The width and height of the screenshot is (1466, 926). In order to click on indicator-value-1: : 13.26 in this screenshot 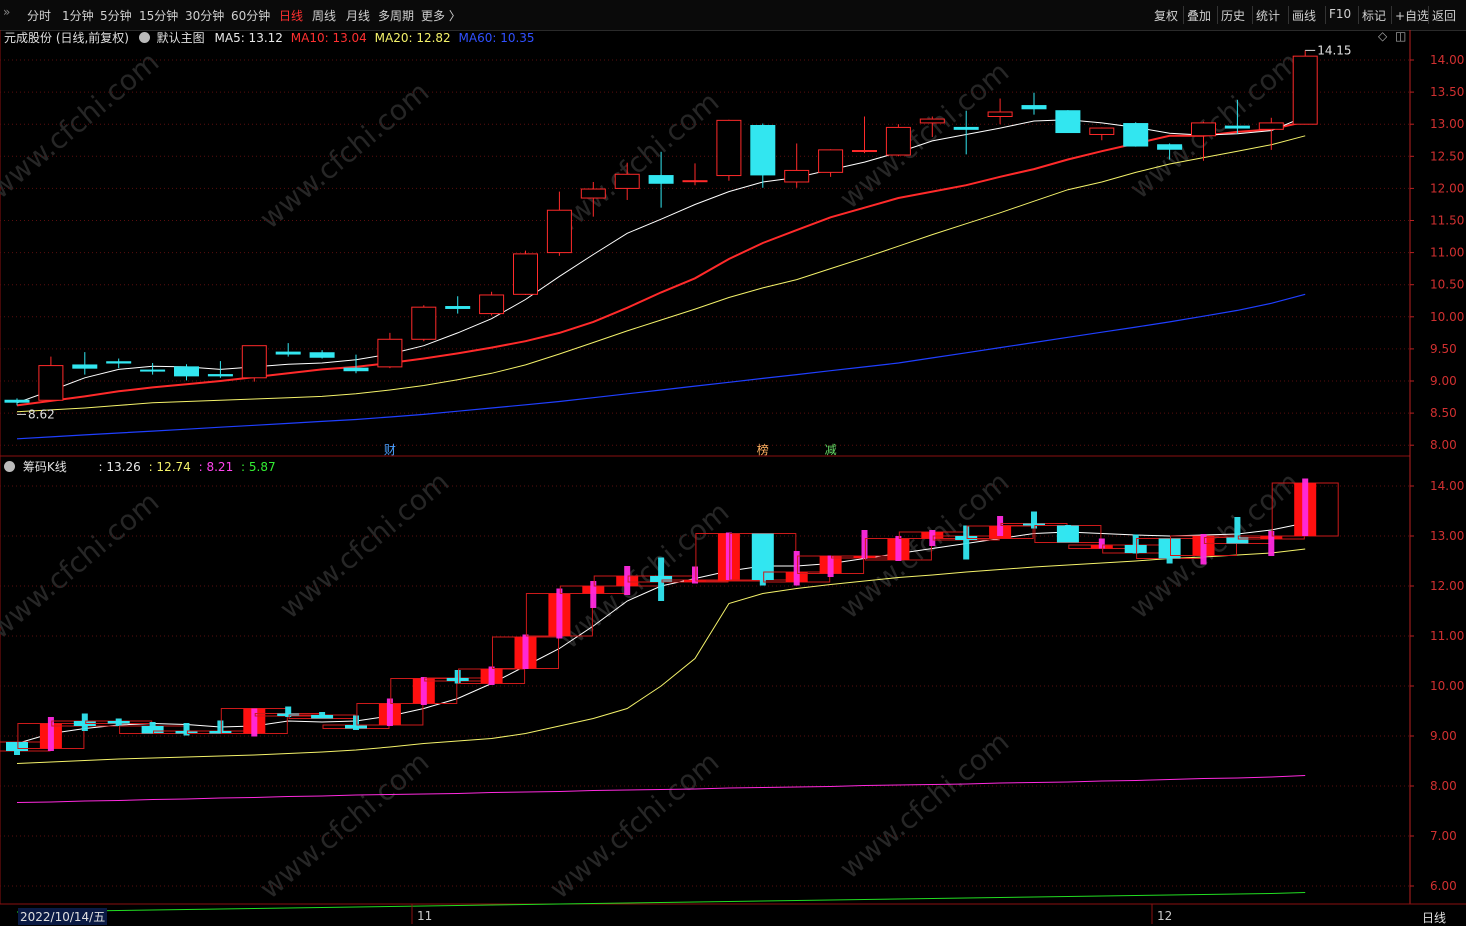, I will do `click(119, 467)`.